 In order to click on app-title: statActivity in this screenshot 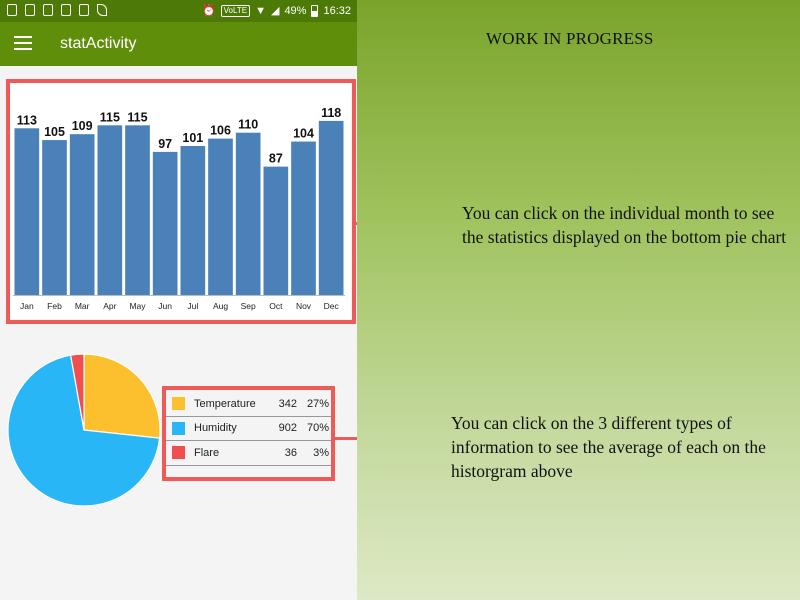, I will do `click(98, 43)`.